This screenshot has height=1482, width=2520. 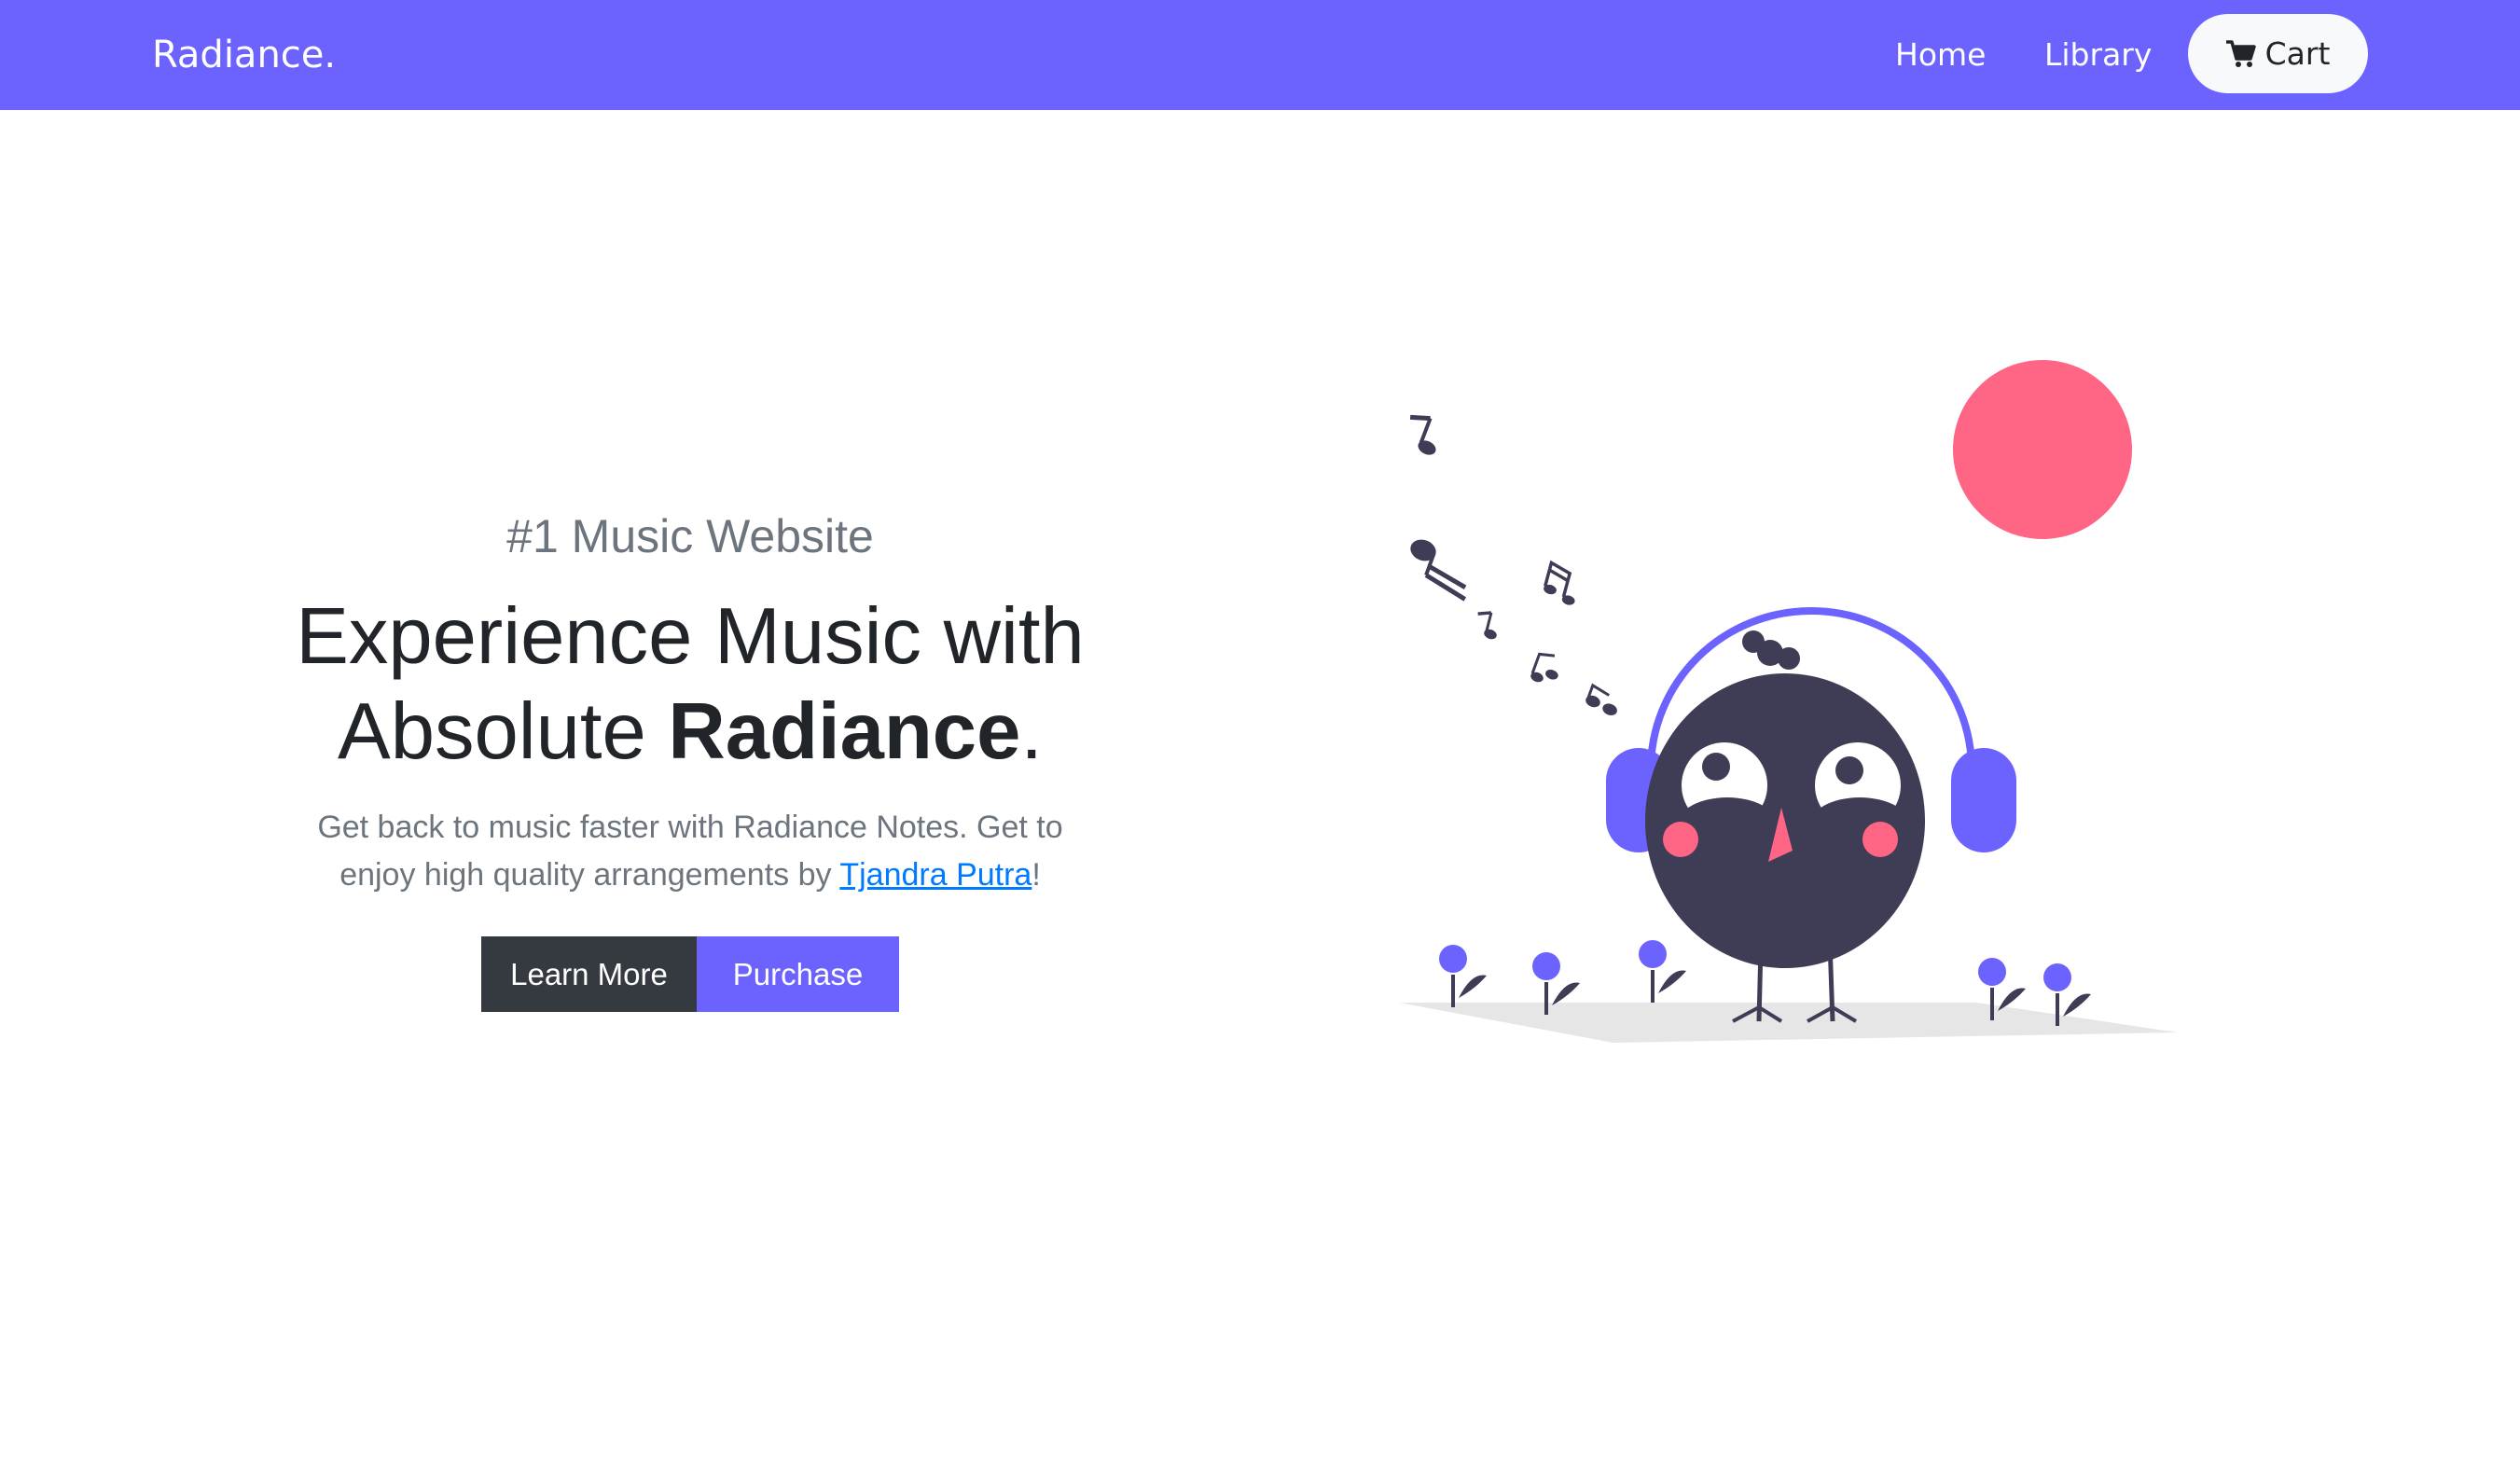 I want to click on sun-circle, so click(x=2042, y=450).